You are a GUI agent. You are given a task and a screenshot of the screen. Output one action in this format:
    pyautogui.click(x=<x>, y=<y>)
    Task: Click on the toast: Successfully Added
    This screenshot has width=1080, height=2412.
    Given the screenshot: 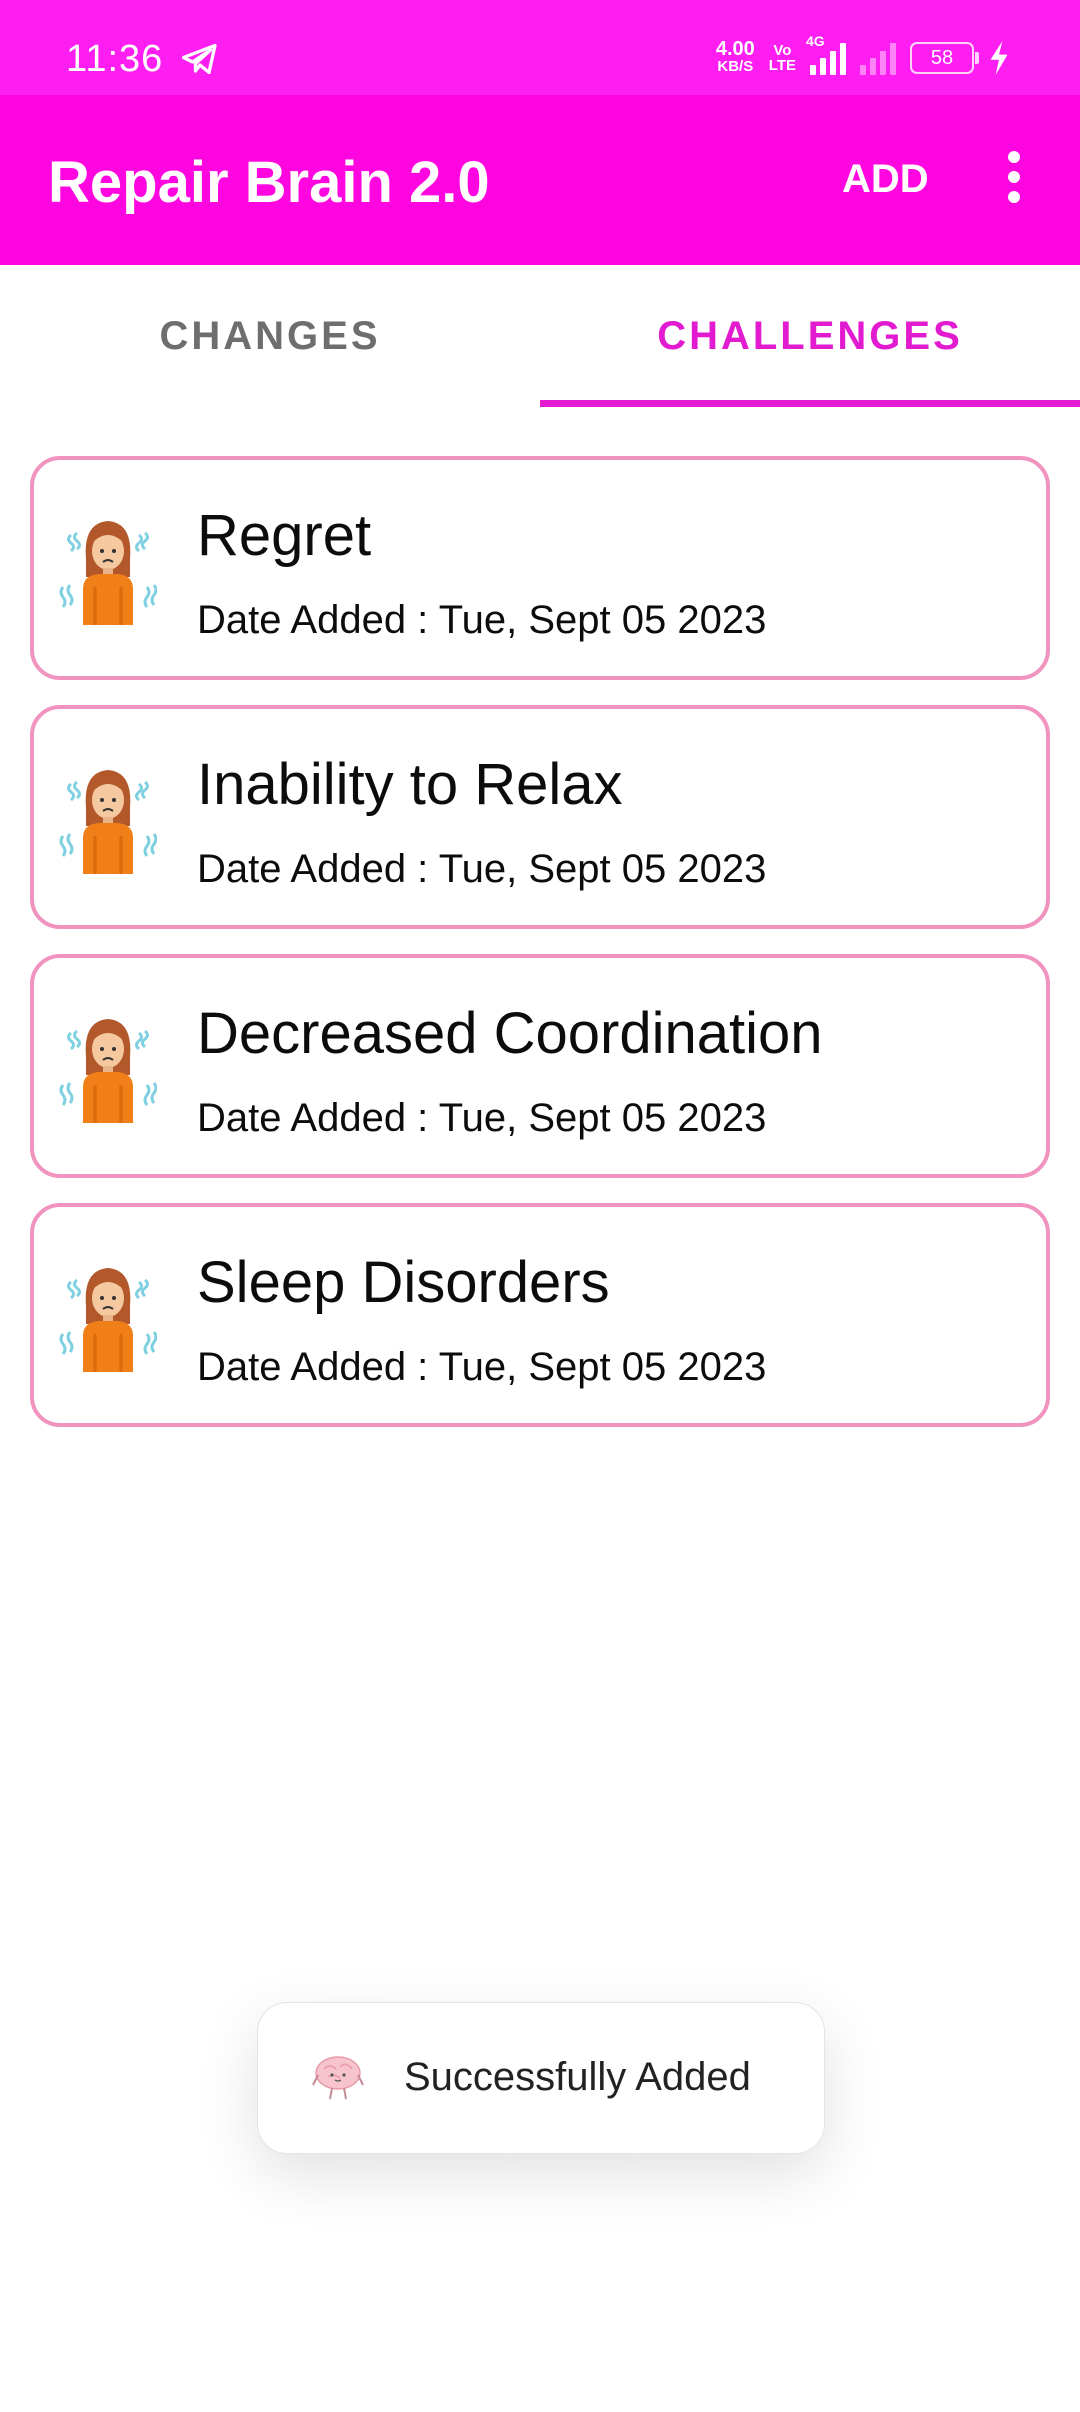 What is the action you would take?
    pyautogui.click(x=541, y=2078)
    